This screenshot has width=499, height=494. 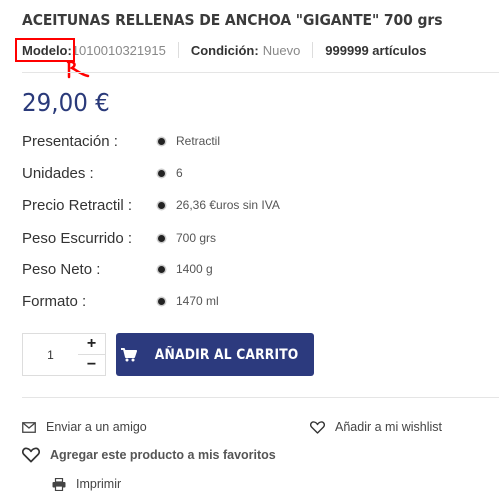 I want to click on attribute-row: Peso Escurrido : 700 grs, so click(x=119, y=238).